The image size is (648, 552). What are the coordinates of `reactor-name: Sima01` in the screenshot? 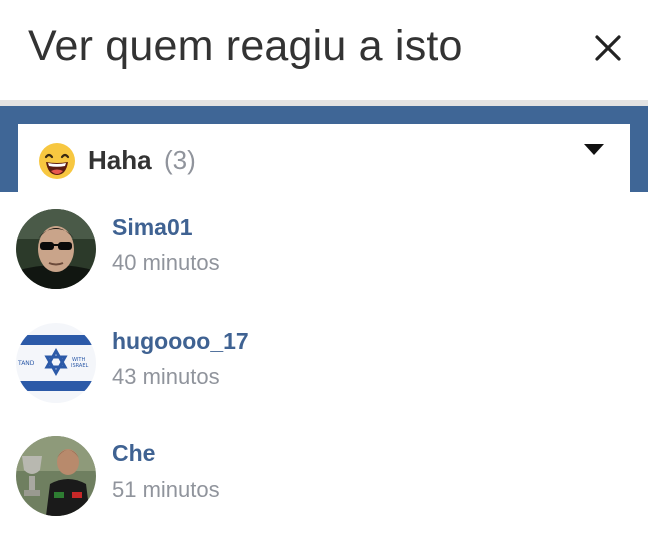 It's located at (152, 227).